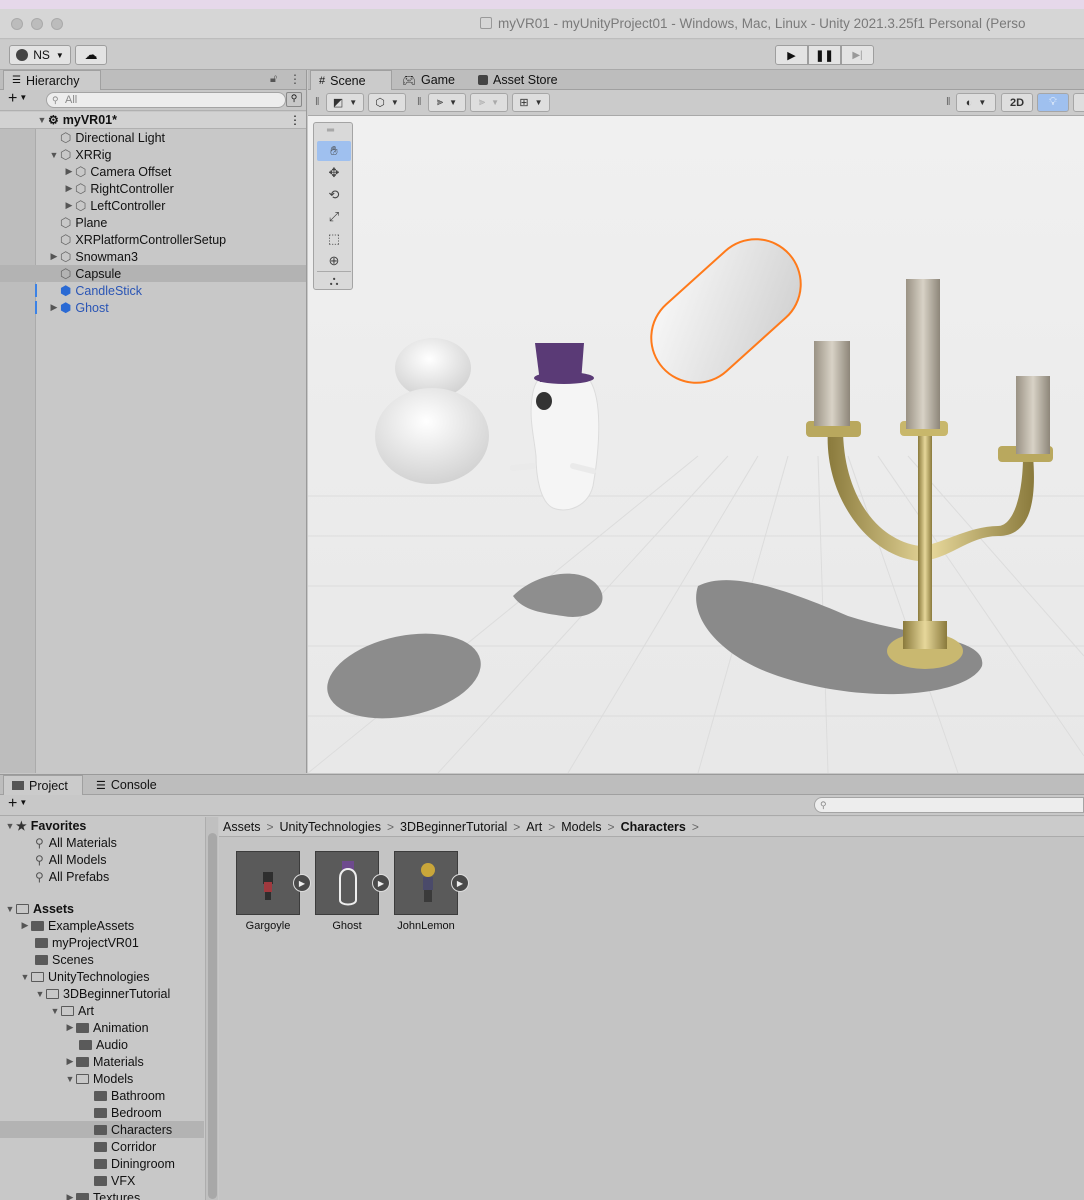 The width and height of the screenshot is (1084, 1200). I want to click on snap-dropdown: ⫸ ▼, so click(489, 102).